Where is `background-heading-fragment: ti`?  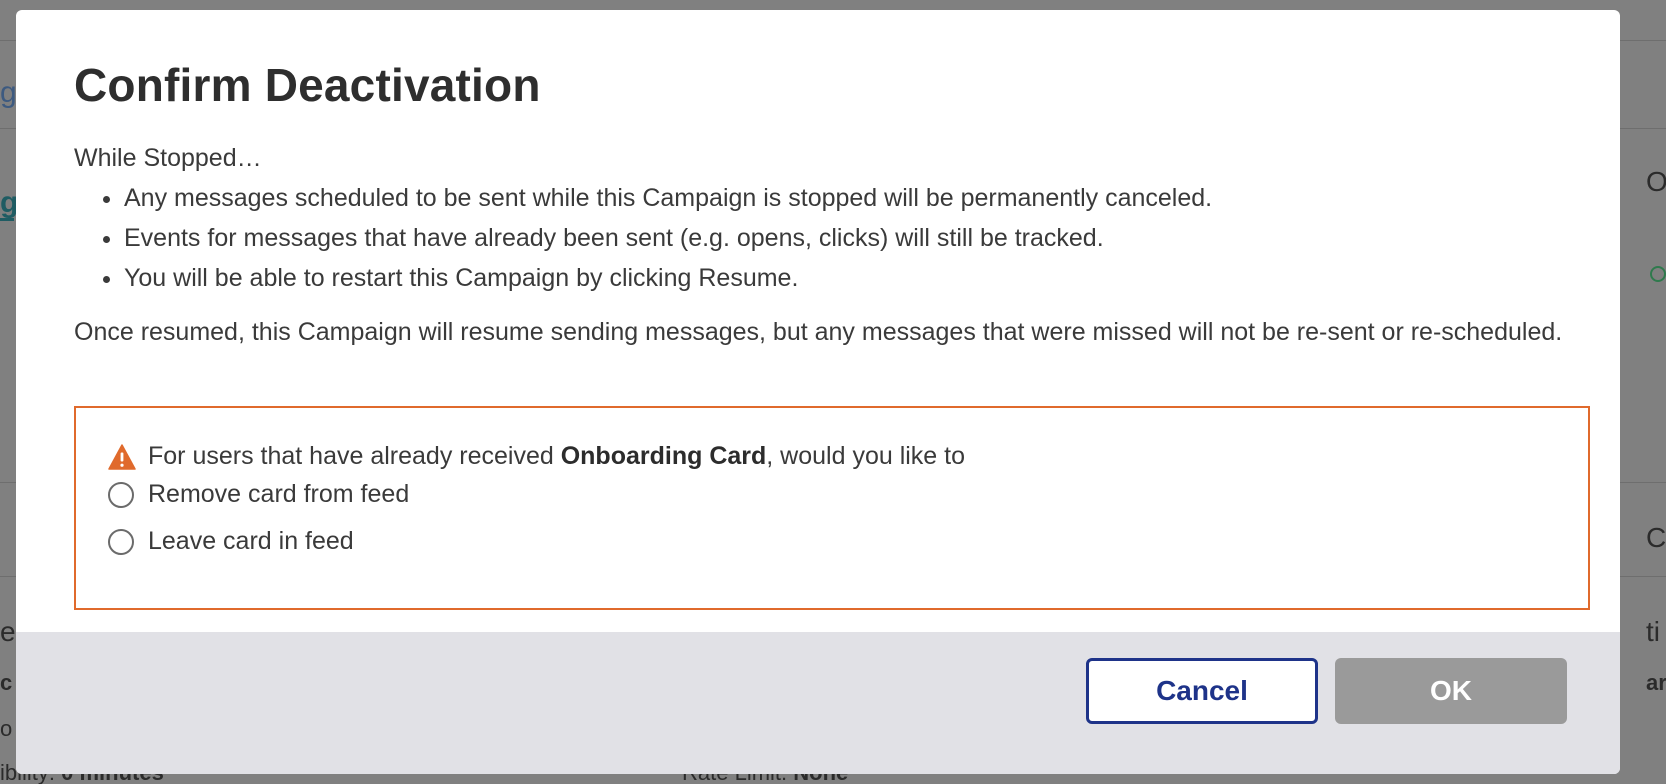 background-heading-fragment: ti is located at coordinates (1653, 631).